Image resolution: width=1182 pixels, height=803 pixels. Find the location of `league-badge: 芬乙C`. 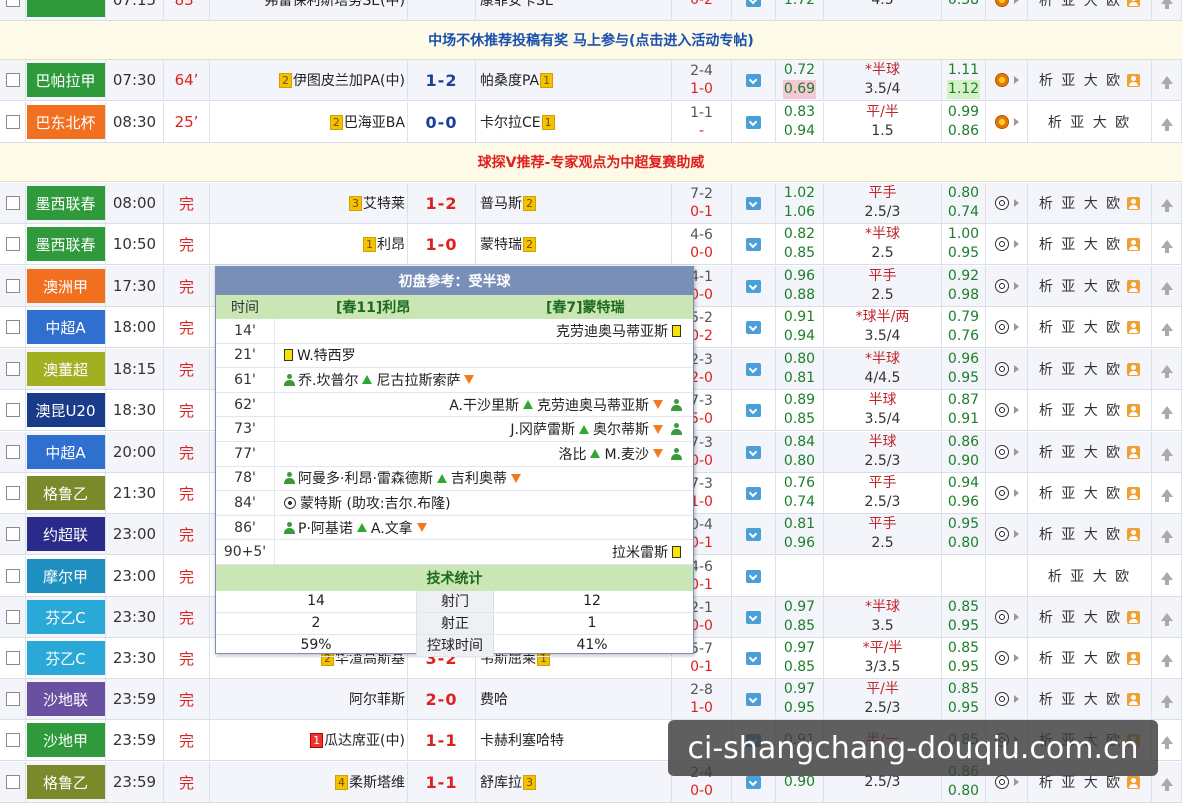

league-badge: 芬乙C is located at coordinates (65, 658).